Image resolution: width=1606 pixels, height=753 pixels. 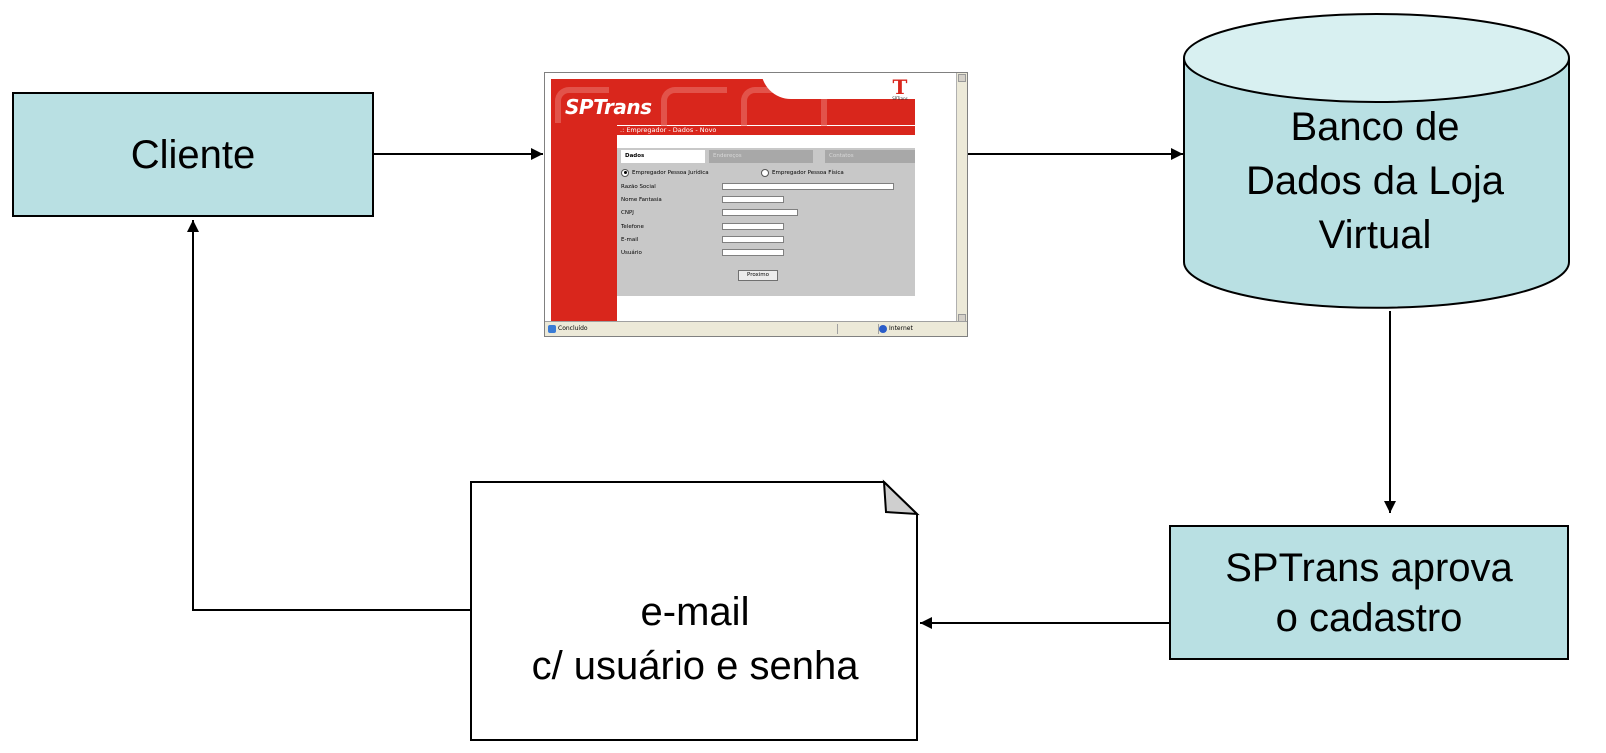 I want to click on page-icon, so click(x=552, y=328).